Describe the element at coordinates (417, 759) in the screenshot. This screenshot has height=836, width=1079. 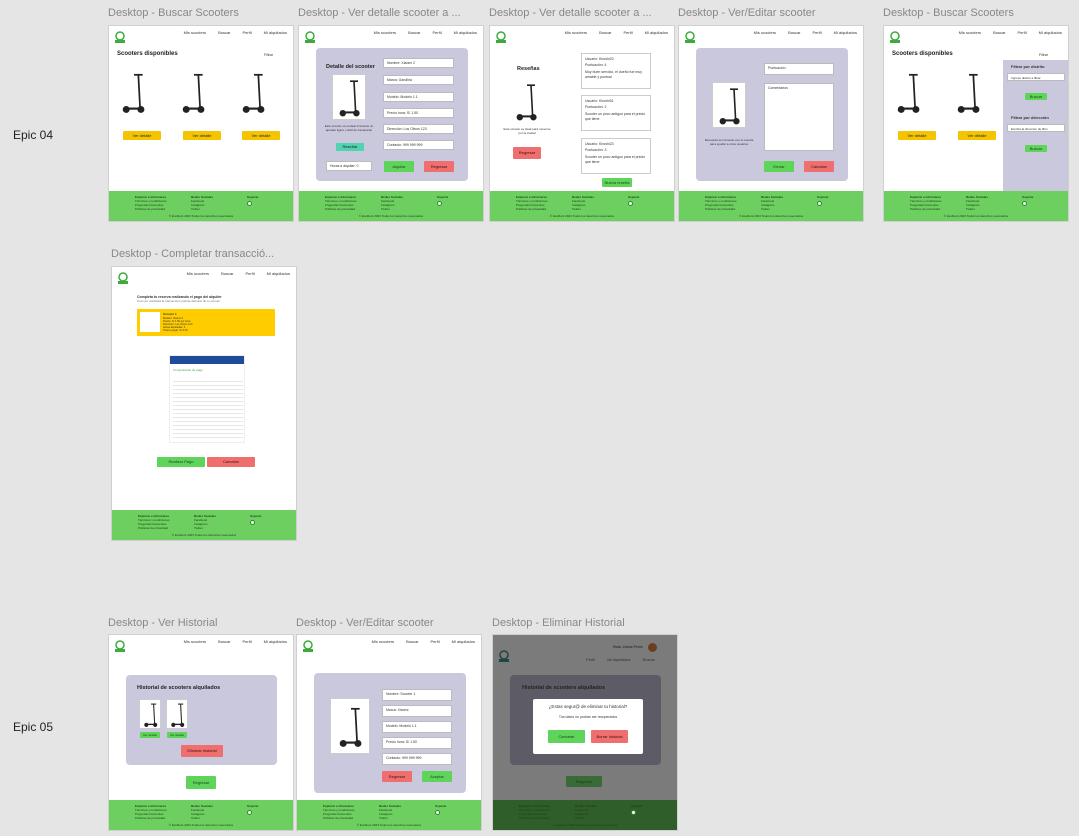
I see `edit-field: Contacto: 999 999 999` at that location.